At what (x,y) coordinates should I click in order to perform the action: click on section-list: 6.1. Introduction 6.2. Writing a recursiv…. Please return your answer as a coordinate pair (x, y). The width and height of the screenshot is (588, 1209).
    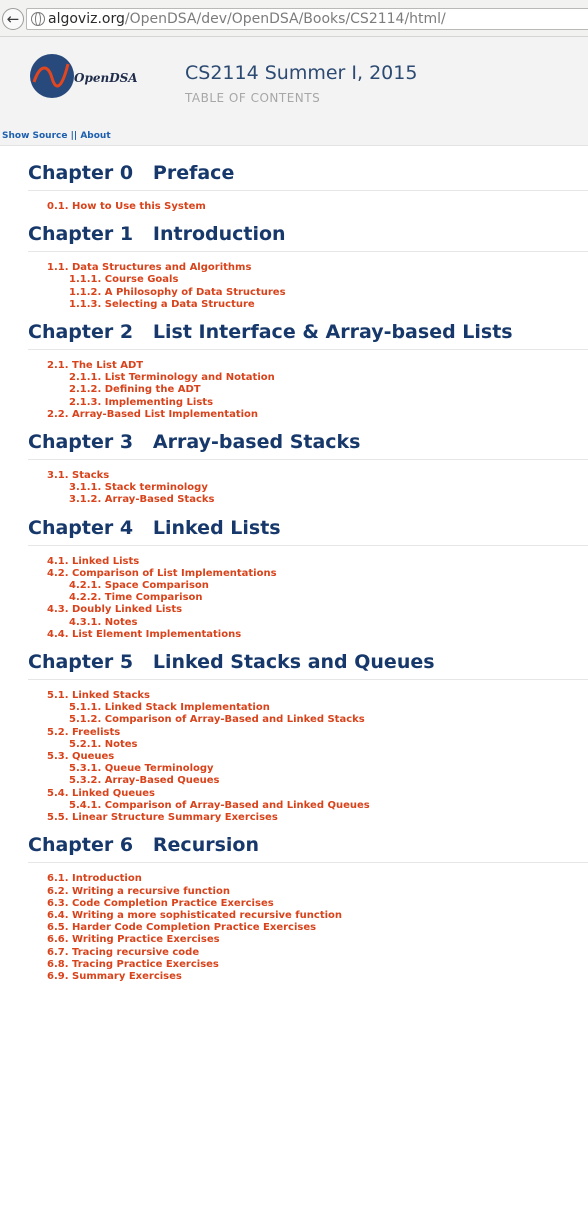
    Looking at the image, I should click on (308, 928).